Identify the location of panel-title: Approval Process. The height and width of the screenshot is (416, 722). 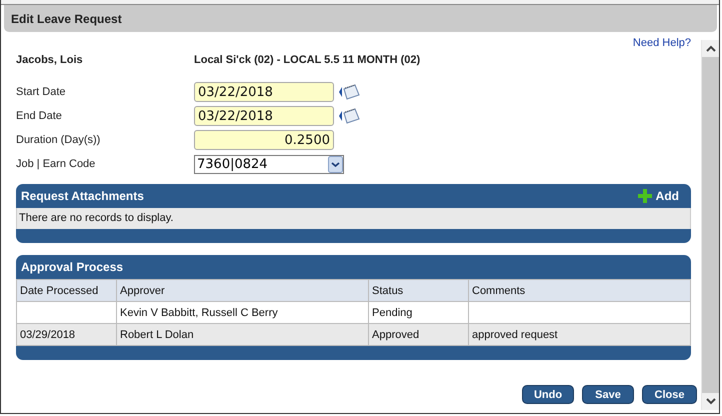
(72, 267).